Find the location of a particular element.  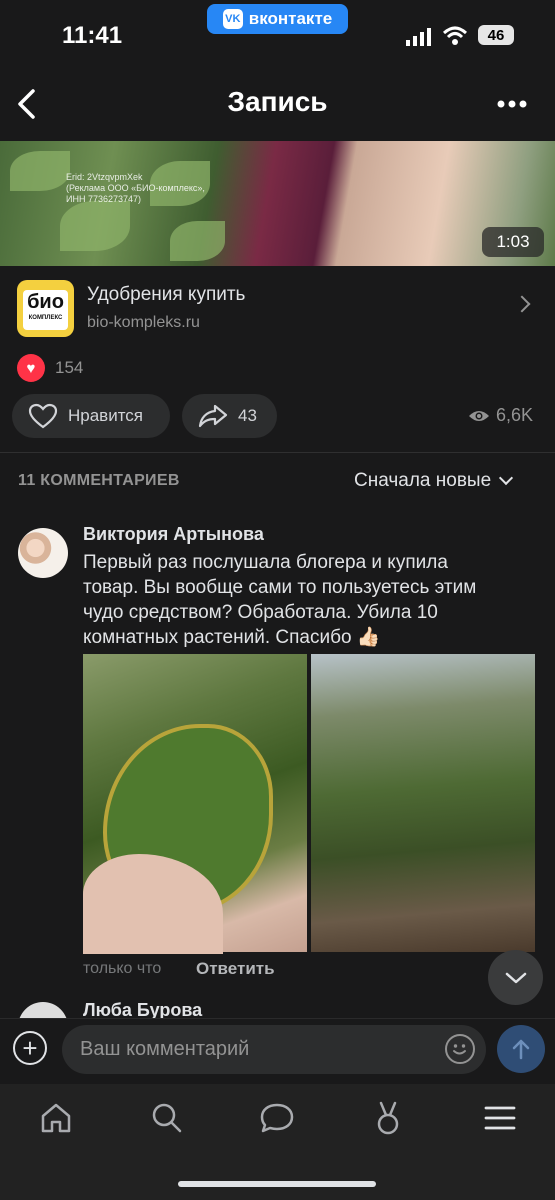

tab-clips is located at coordinates (388, 1118).